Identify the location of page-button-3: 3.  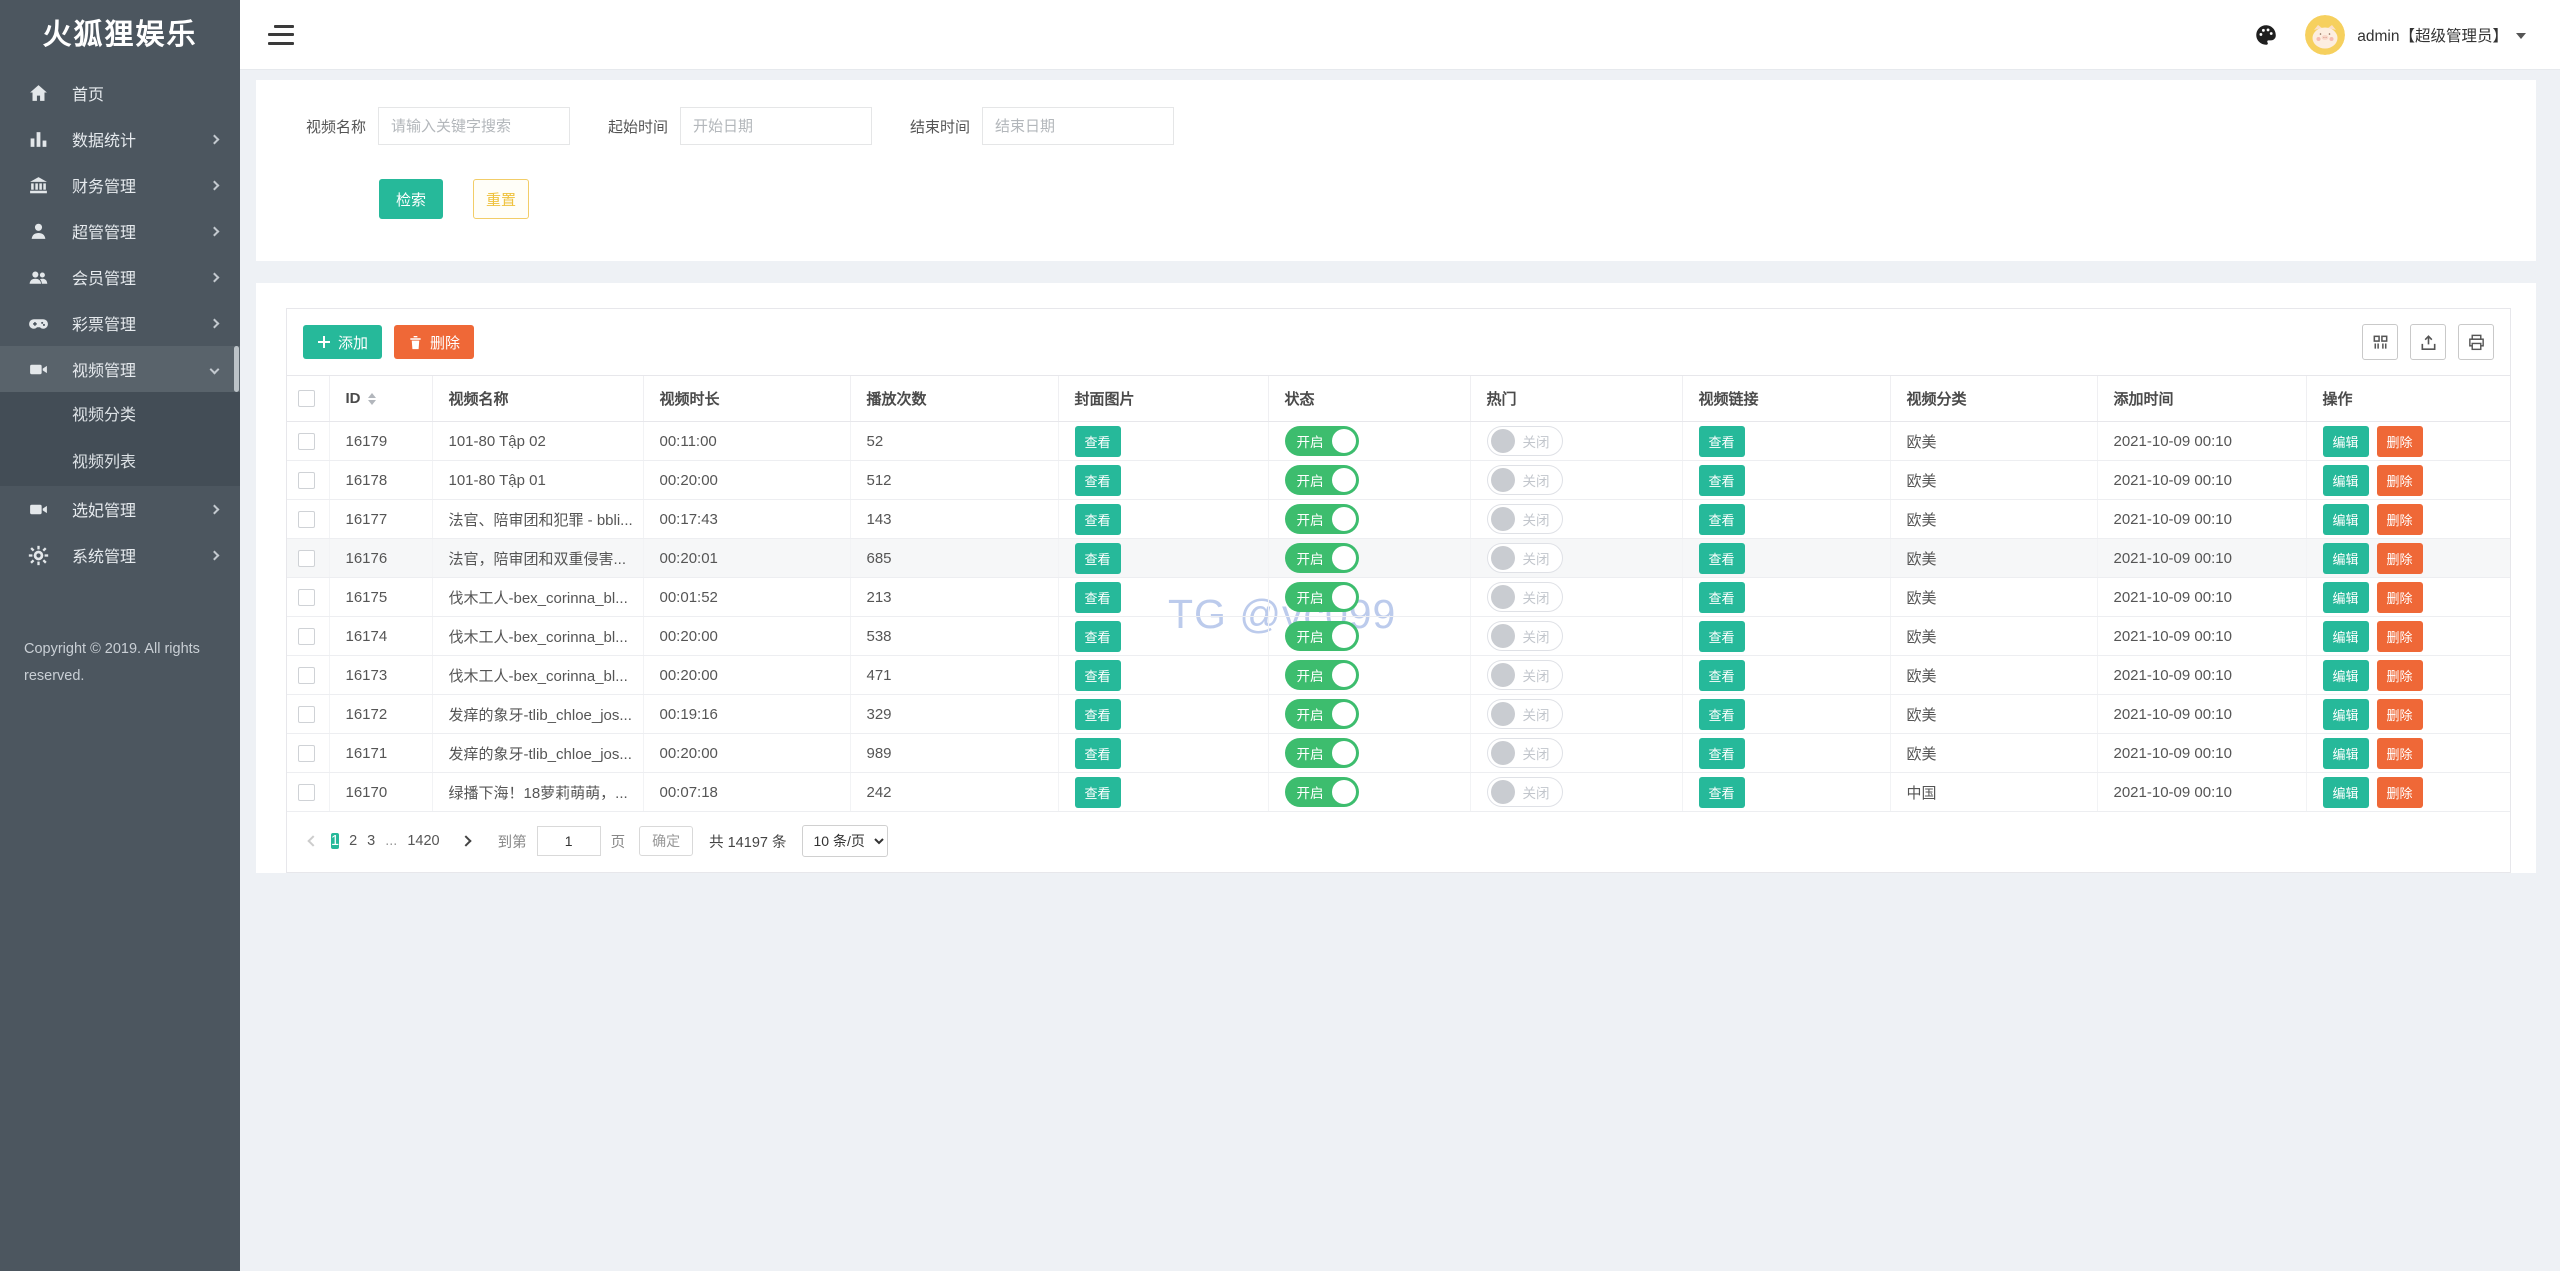
(371, 841).